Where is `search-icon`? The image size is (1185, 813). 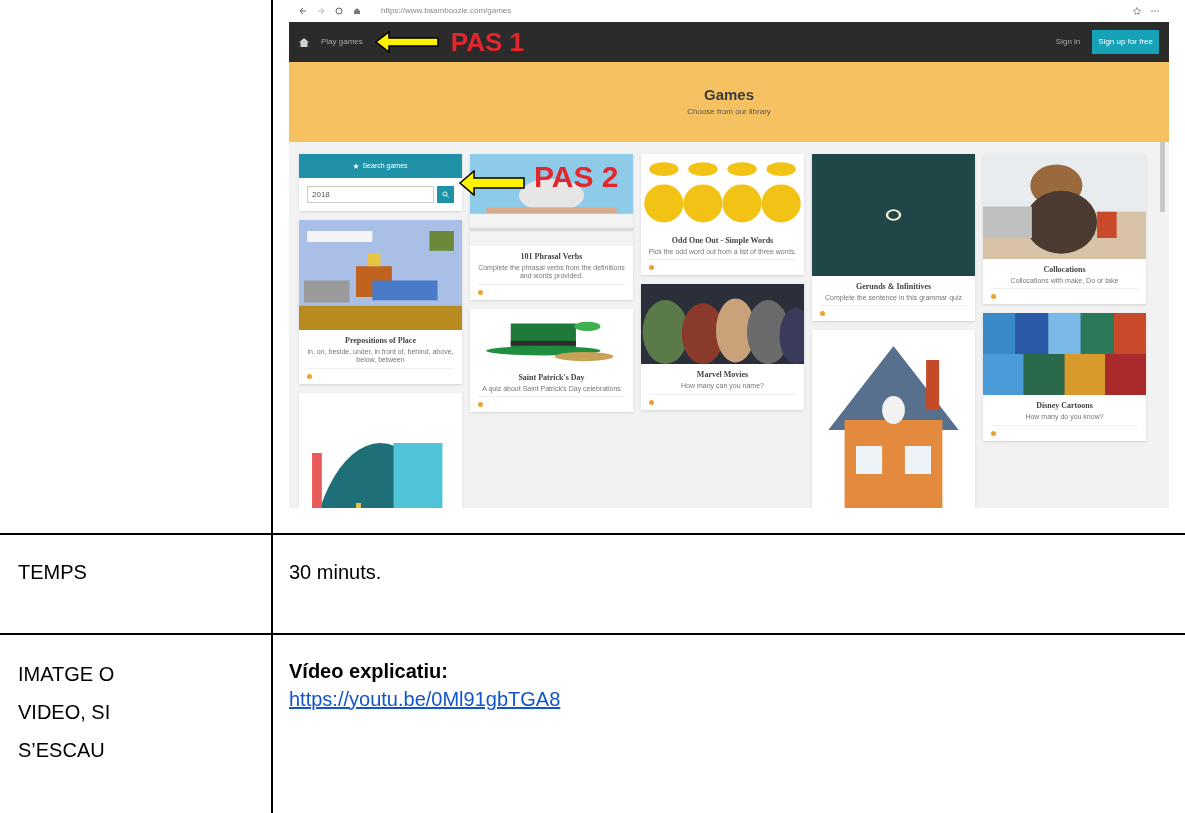
search-icon is located at coordinates (445, 194).